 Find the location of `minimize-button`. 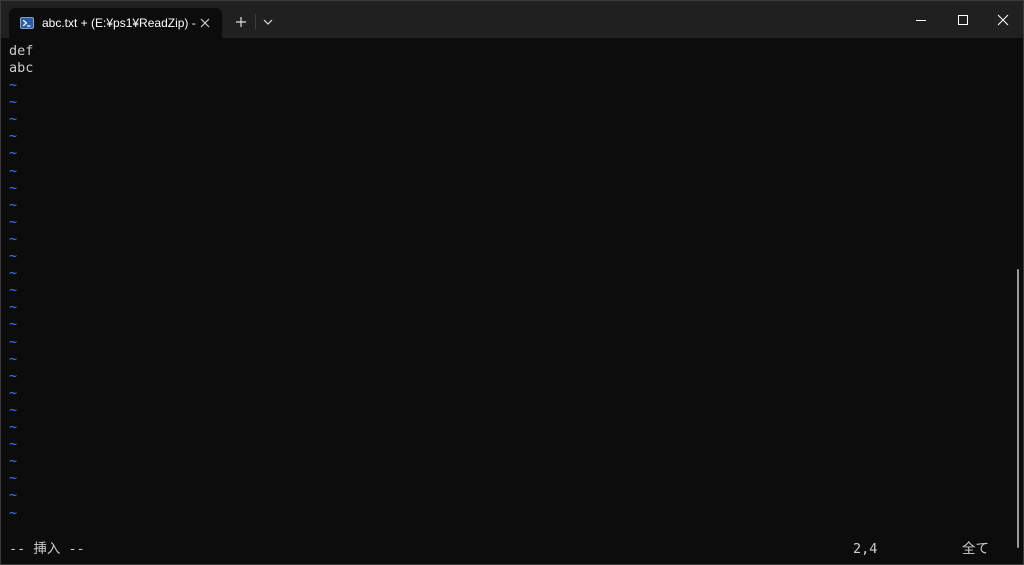

minimize-button is located at coordinates (921, 19).